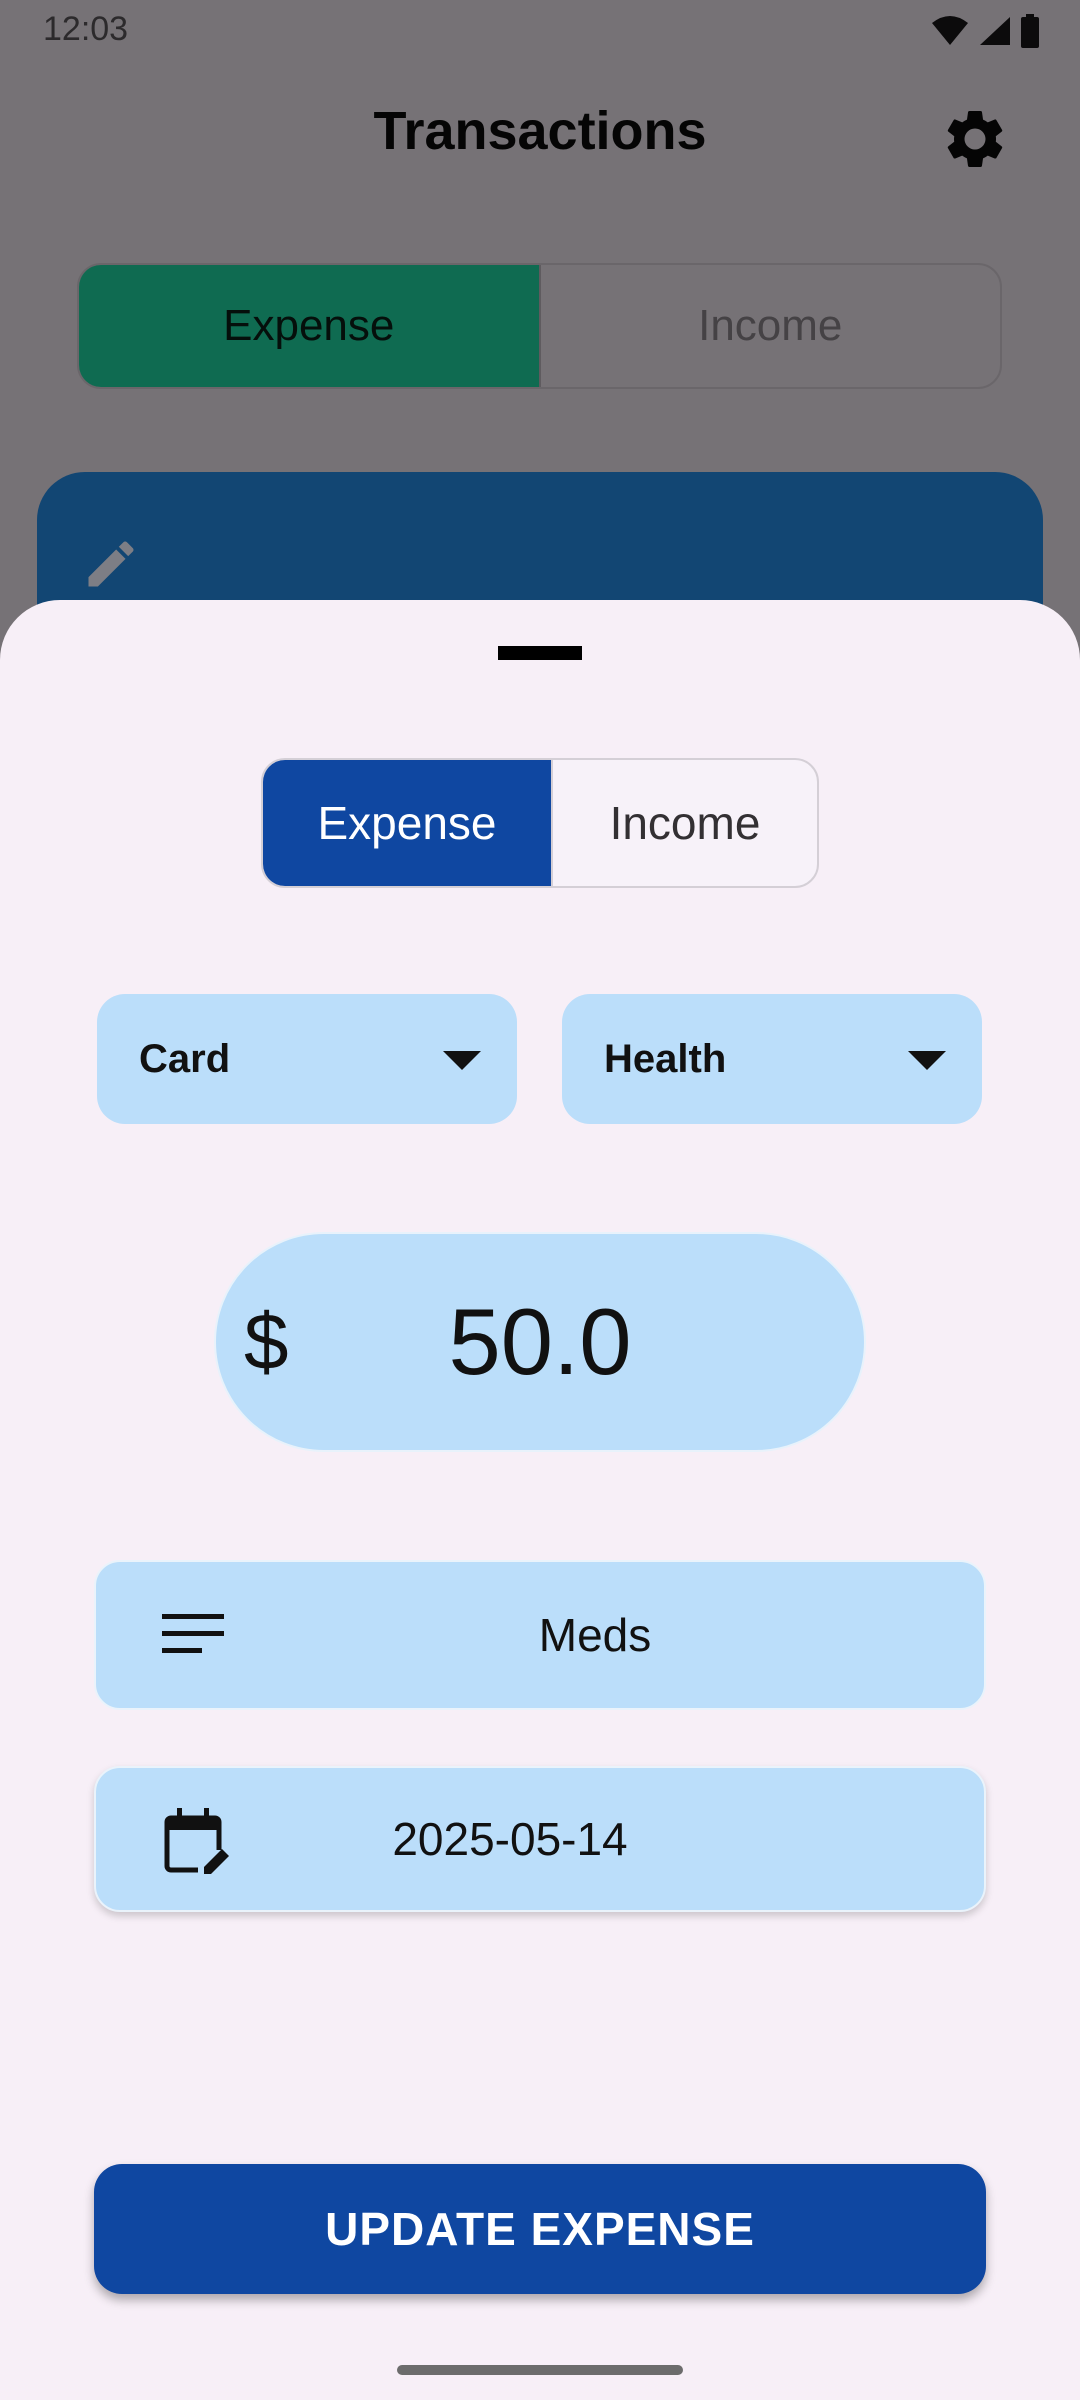  What do you see at coordinates (185, 1059) in the screenshot?
I see `payment-method-value: Card` at bounding box center [185, 1059].